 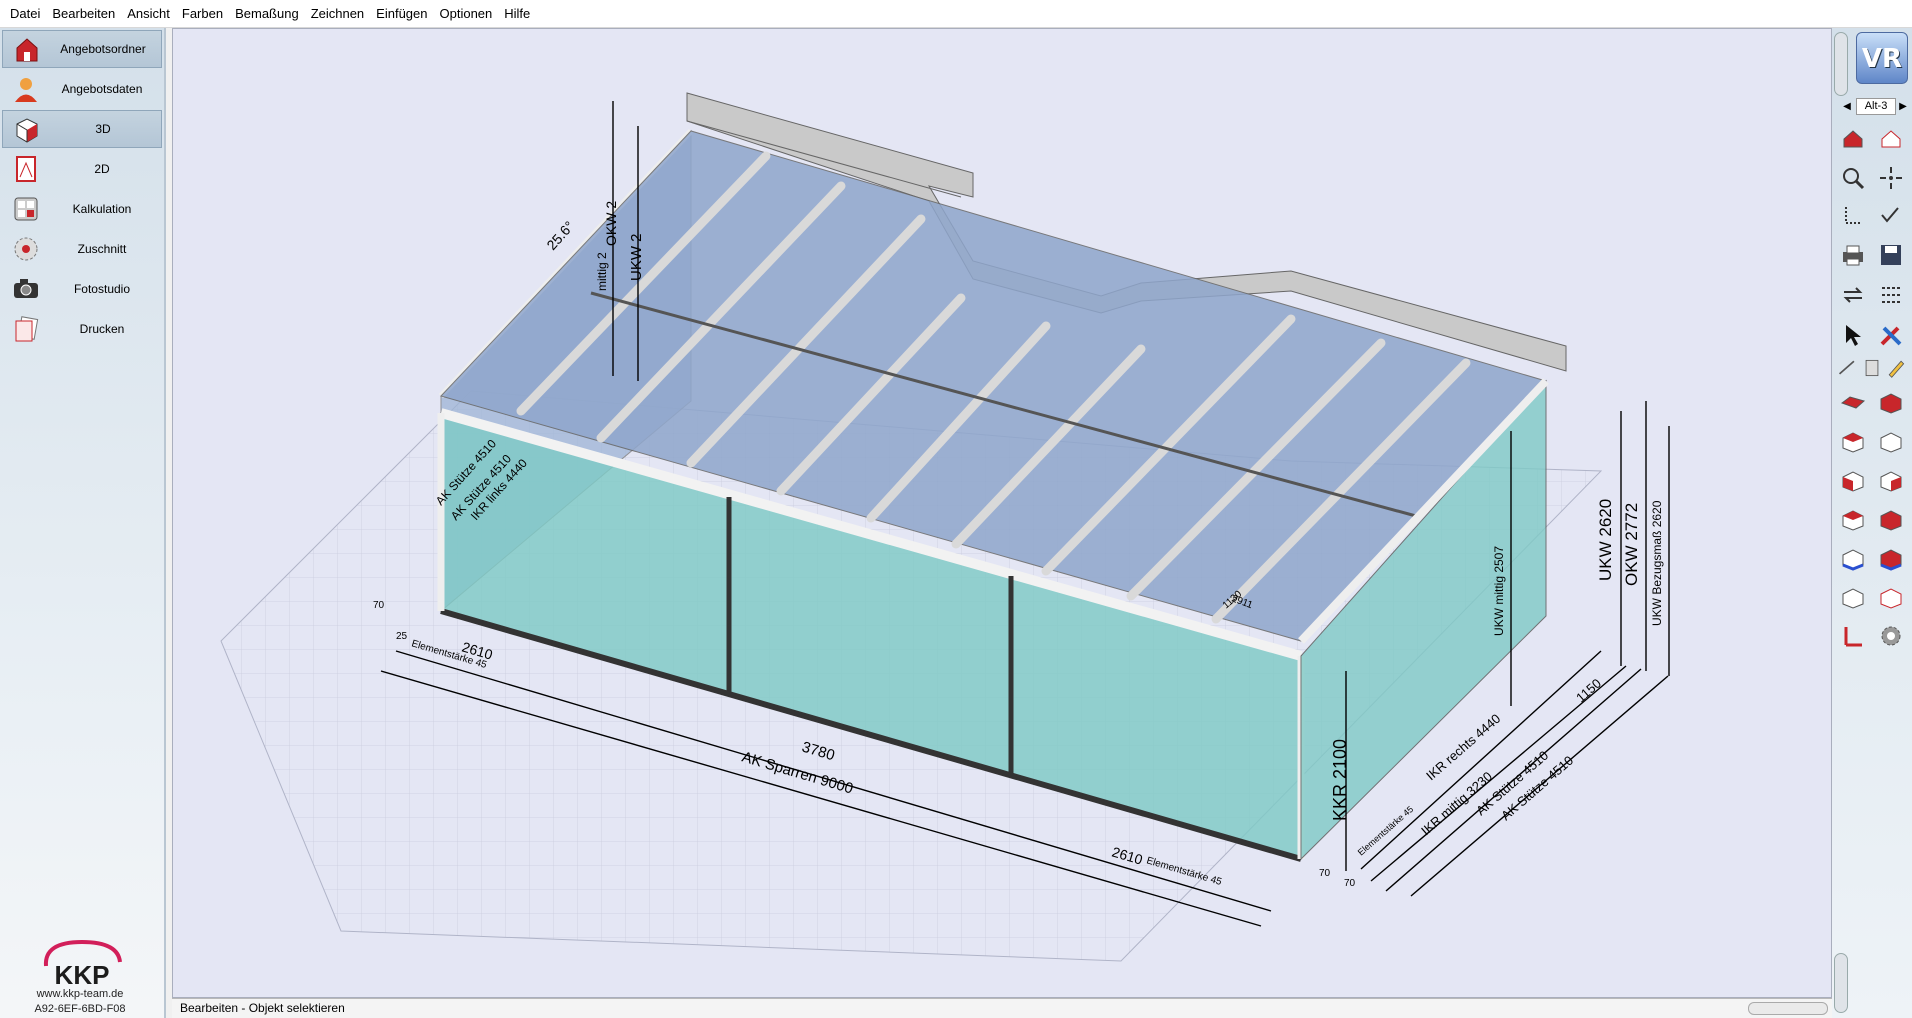 I want to click on dim-ukw-left: UKW 2, so click(x=636, y=257).